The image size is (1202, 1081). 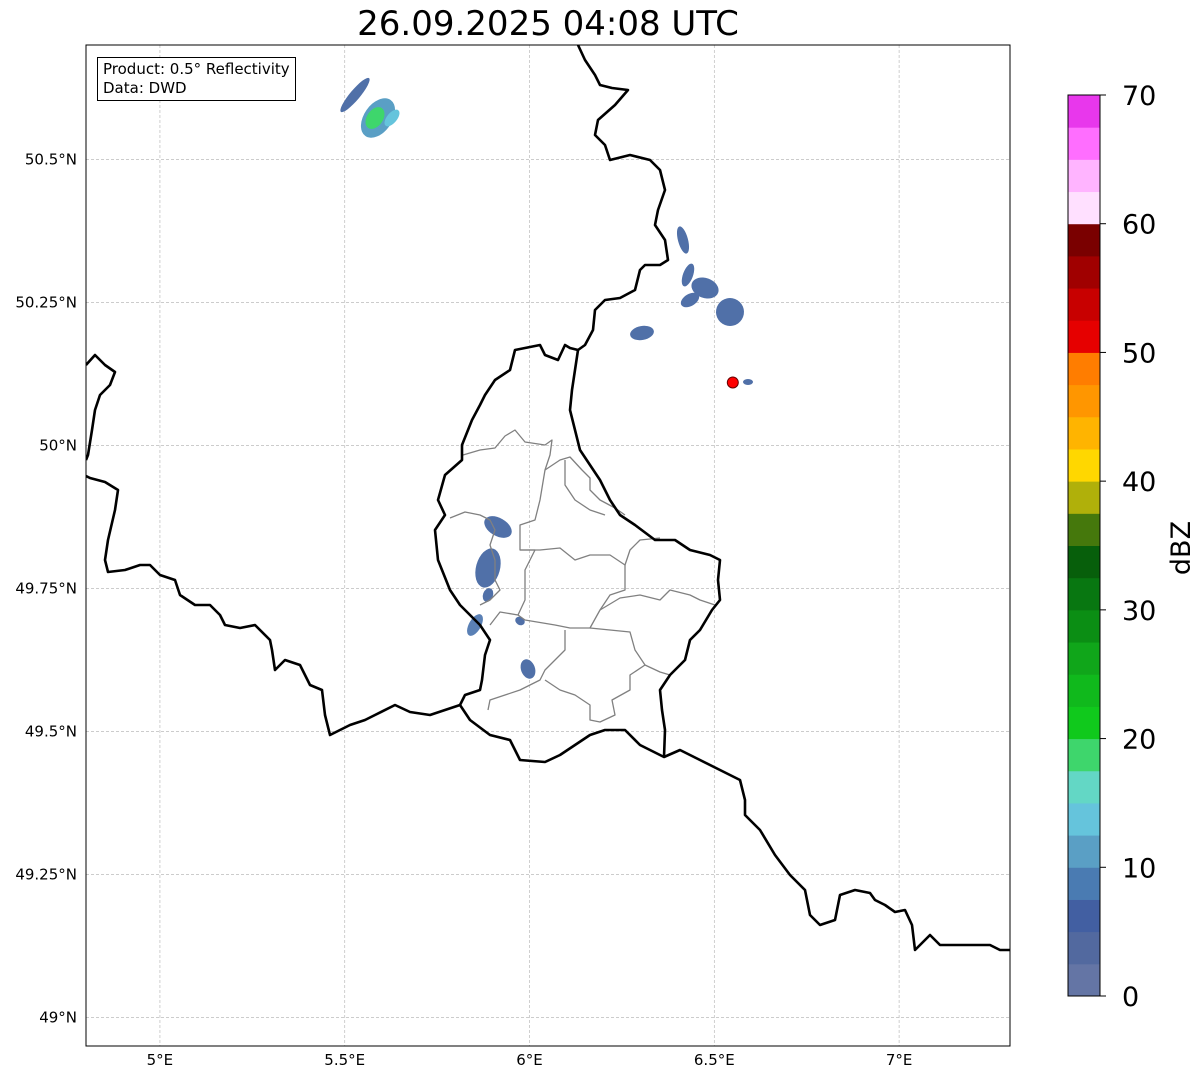 What do you see at coordinates (196, 69) in the screenshot?
I see `product-label: Product: 0.5° Reflectivity` at bounding box center [196, 69].